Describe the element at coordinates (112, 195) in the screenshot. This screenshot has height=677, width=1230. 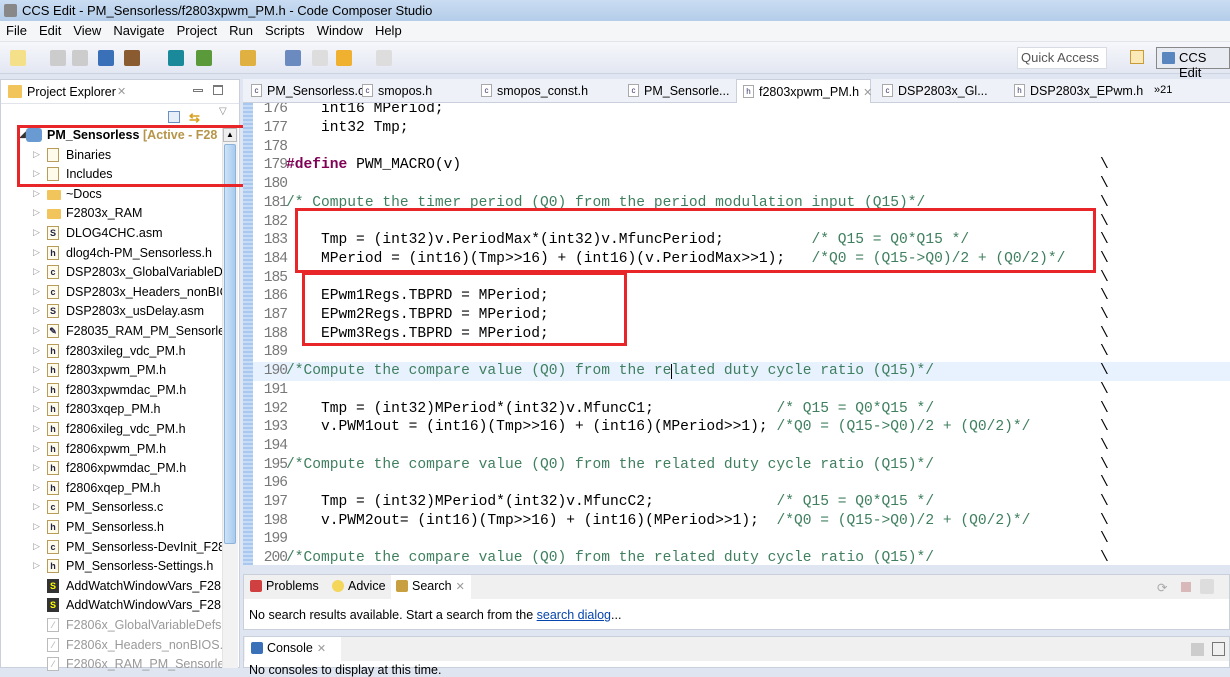
I see `tree-item: ▷ ~Docs` at that location.